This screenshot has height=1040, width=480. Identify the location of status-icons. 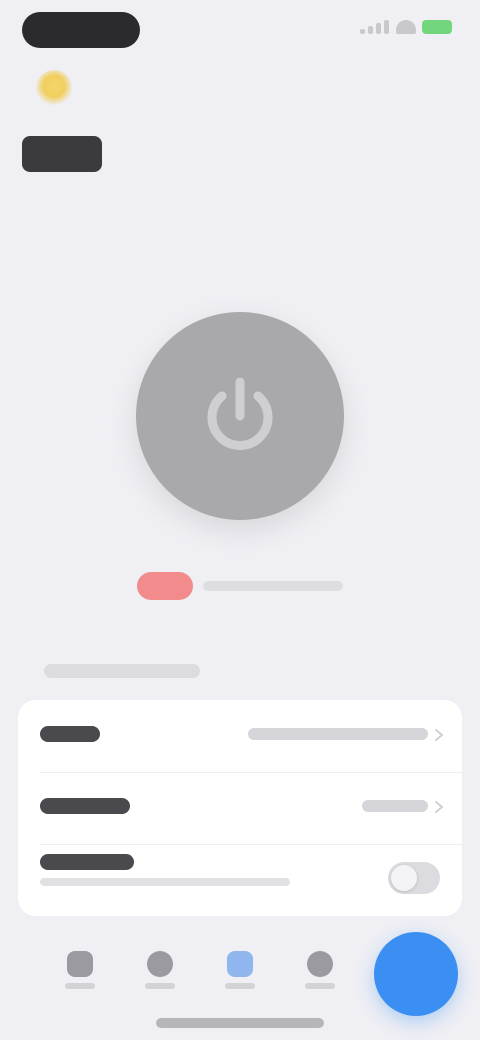
(406, 27).